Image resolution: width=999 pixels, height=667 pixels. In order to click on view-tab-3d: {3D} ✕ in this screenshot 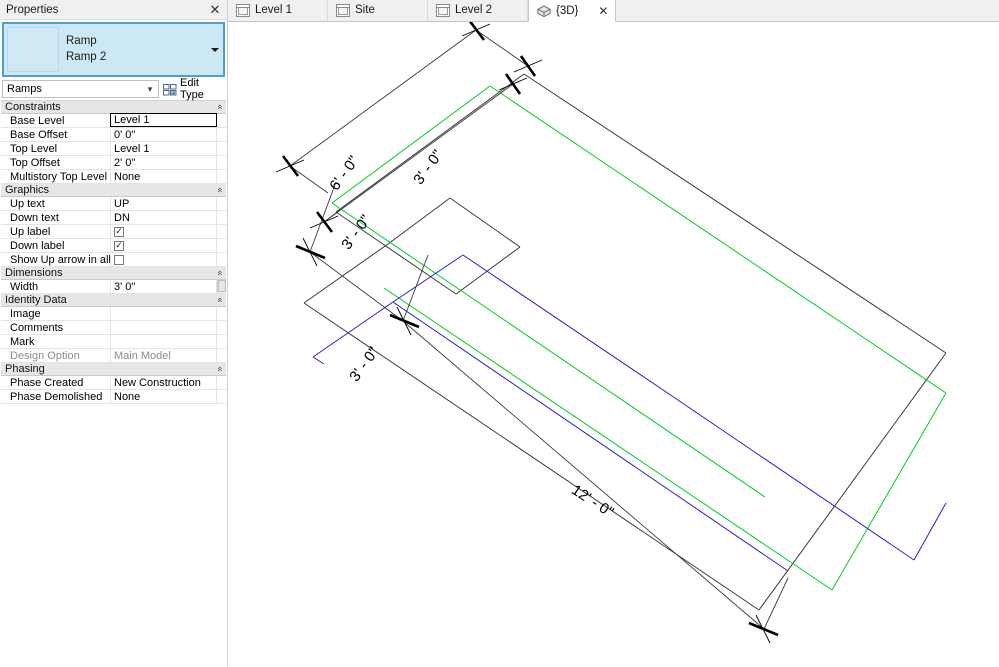, I will do `click(572, 11)`.